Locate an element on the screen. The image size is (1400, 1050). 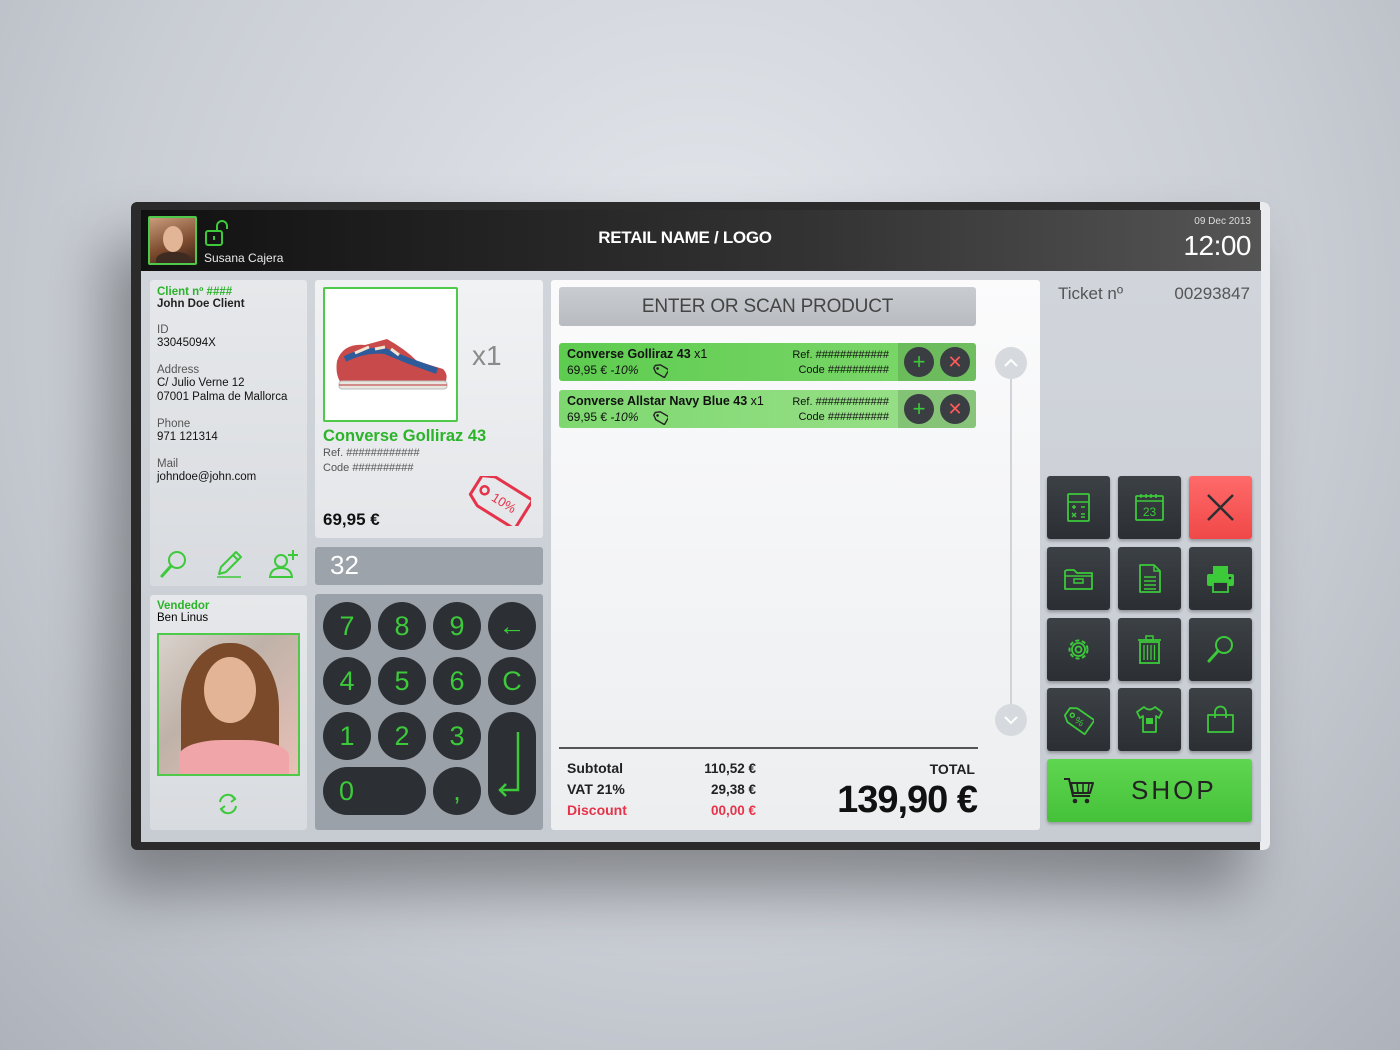
trash-icon is located at coordinates (1149, 649).